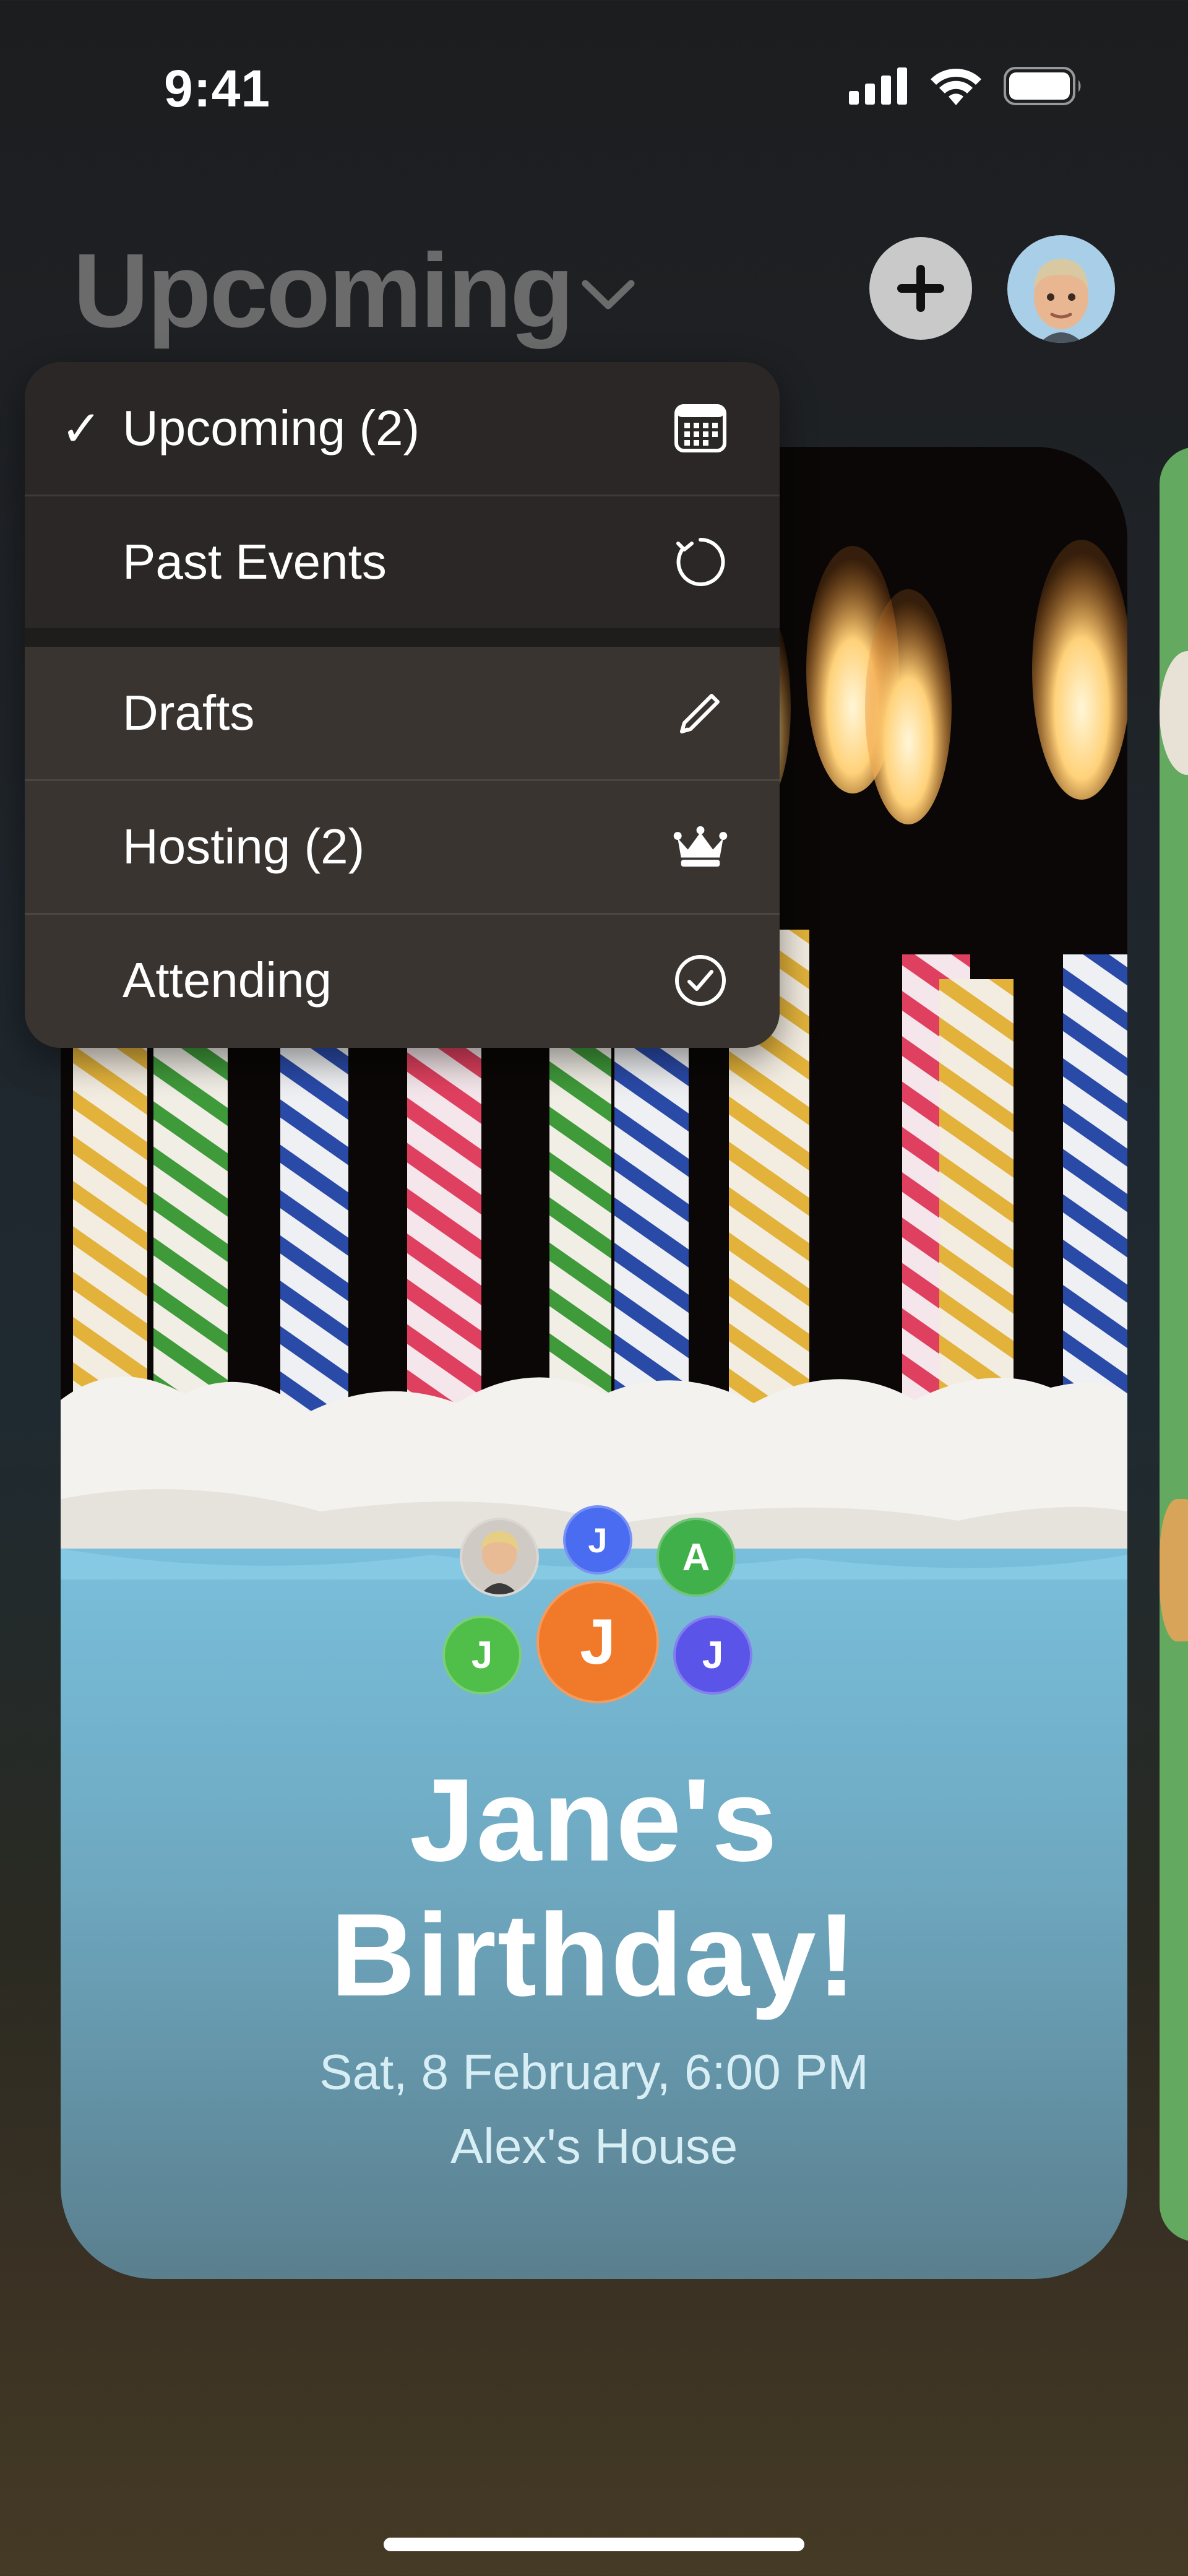  What do you see at coordinates (323, 291) in the screenshot?
I see `page-title: Upcoming` at bounding box center [323, 291].